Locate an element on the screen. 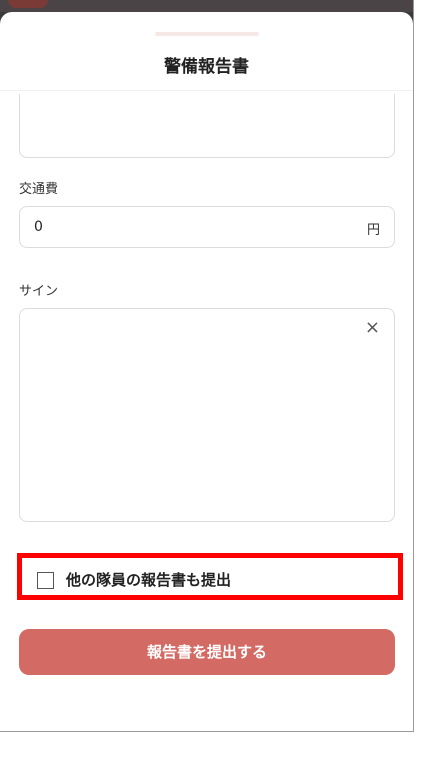 The image size is (425, 760). background-element is located at coordinates (28, 4).